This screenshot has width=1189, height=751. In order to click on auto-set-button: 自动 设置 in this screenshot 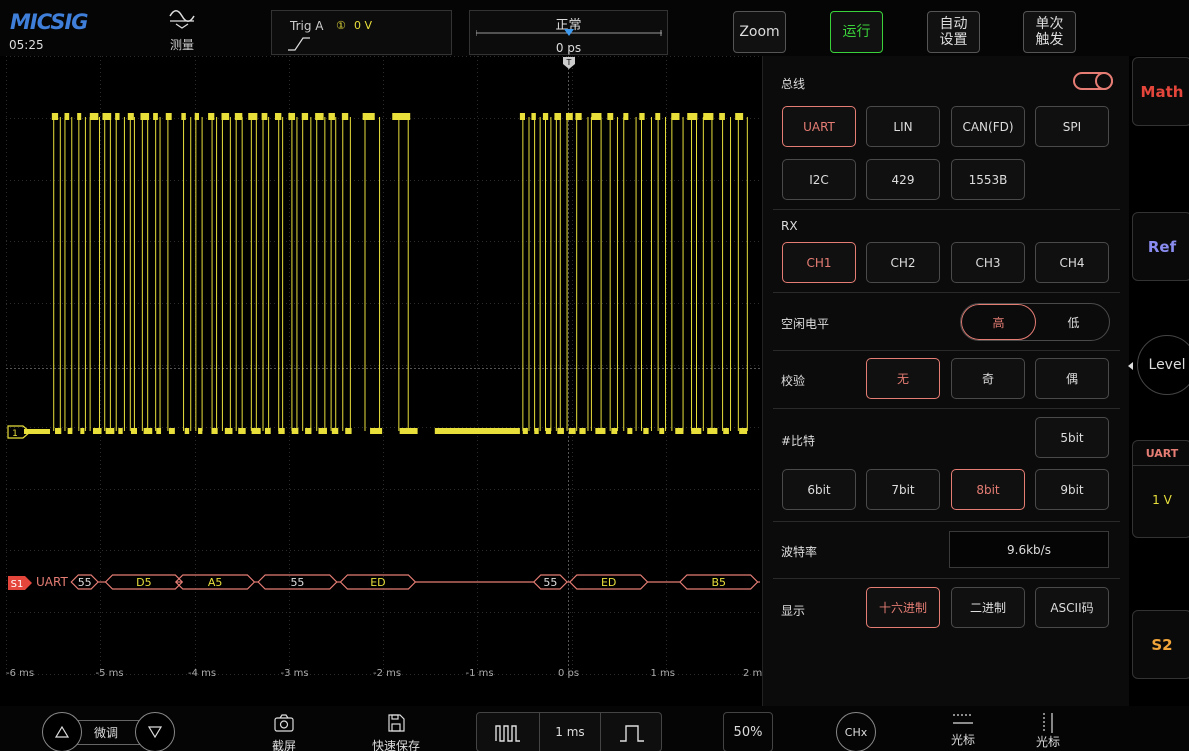, I will do `click(953, 32)`.